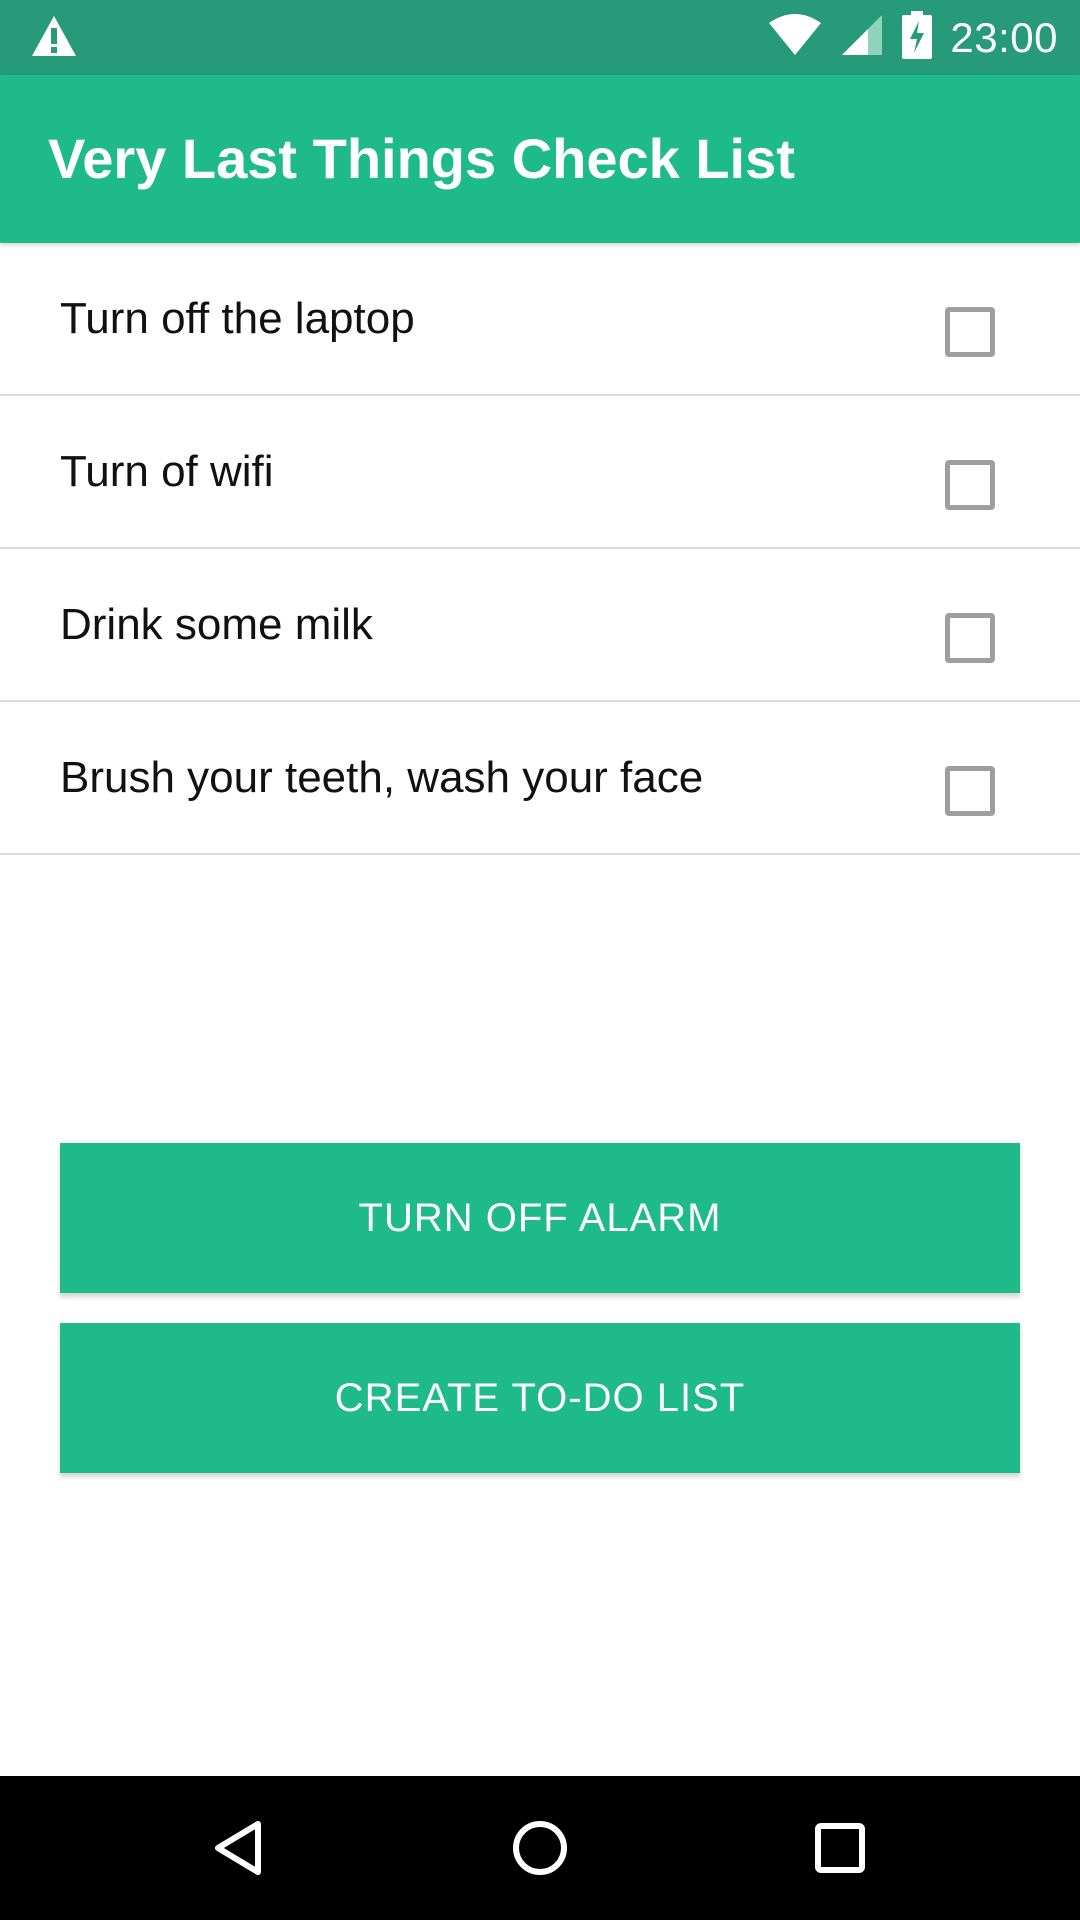 The image size is (1080, 1920). Describe the element at coordinates (540, 37) in the screenshot. I see `status-bar: 23:00` at that location.